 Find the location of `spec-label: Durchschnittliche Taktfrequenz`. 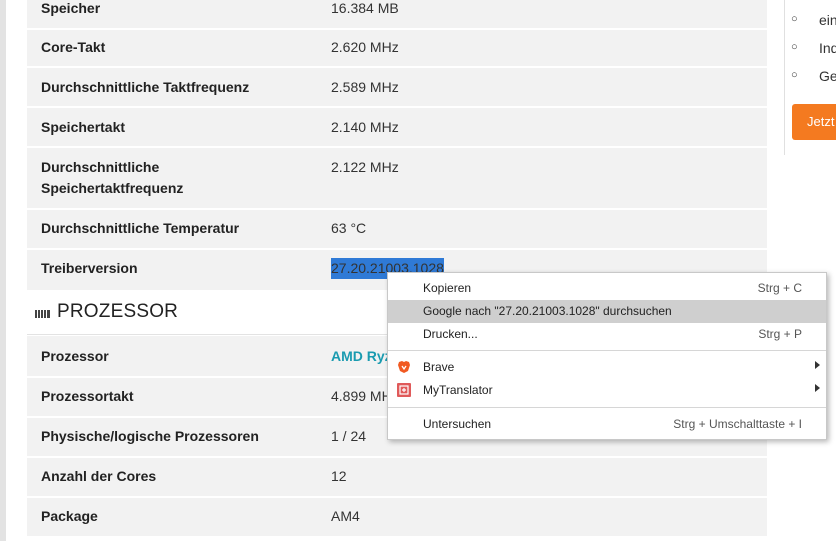

spec-label: Durchschnittliche Taktfrequenz is located at coordinates (145, 87).